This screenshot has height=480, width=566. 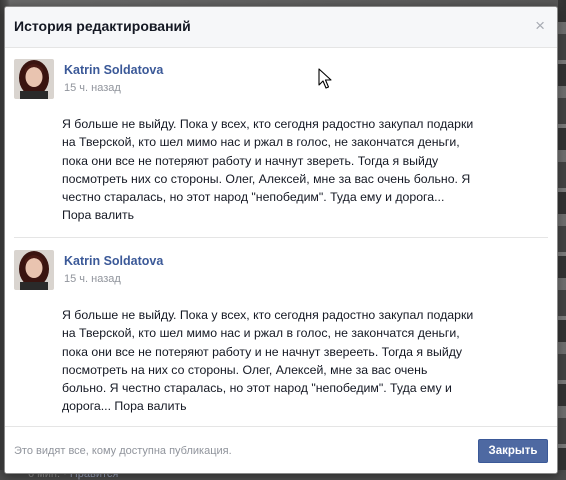 I want to click on audience-note: Это видят все, кому доступна публикация., so click(x=123, y=451).